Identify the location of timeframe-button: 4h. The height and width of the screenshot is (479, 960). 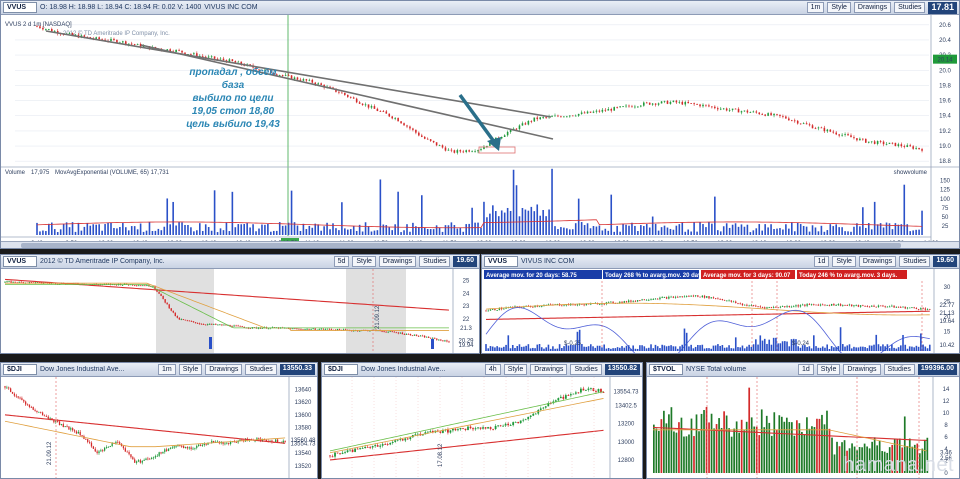
(492, 369).